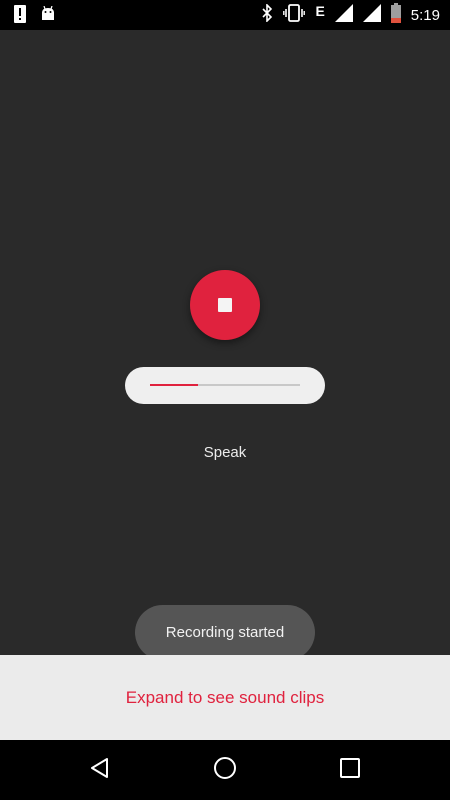 This screenshot has width=450, height=800. I want to click on alert-icon, so click(20, 16).